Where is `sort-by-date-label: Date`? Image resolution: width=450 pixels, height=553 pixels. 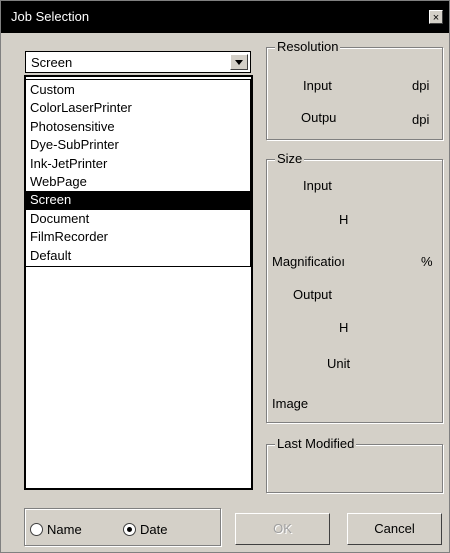 sort-by-date-label: Date is located at coordinates (154, 529).